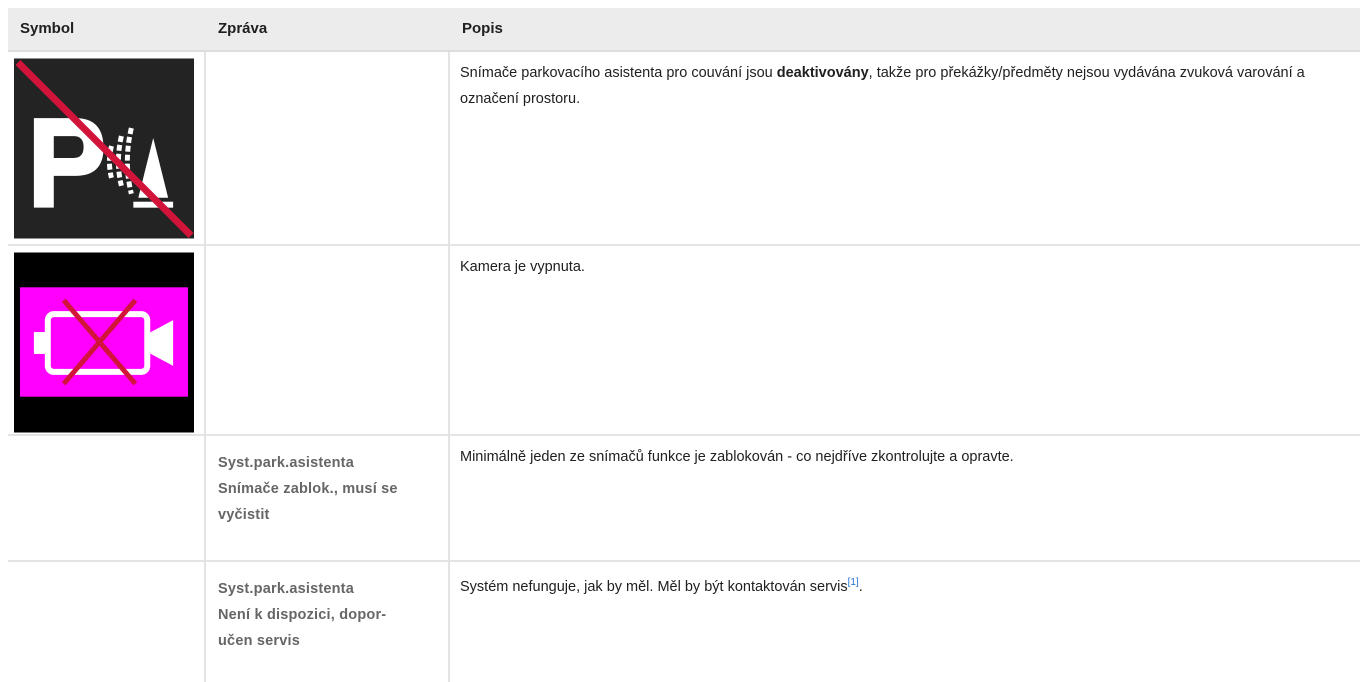  I want to click on deactivated-emphasis: deaktivovány, so click(822, 73).